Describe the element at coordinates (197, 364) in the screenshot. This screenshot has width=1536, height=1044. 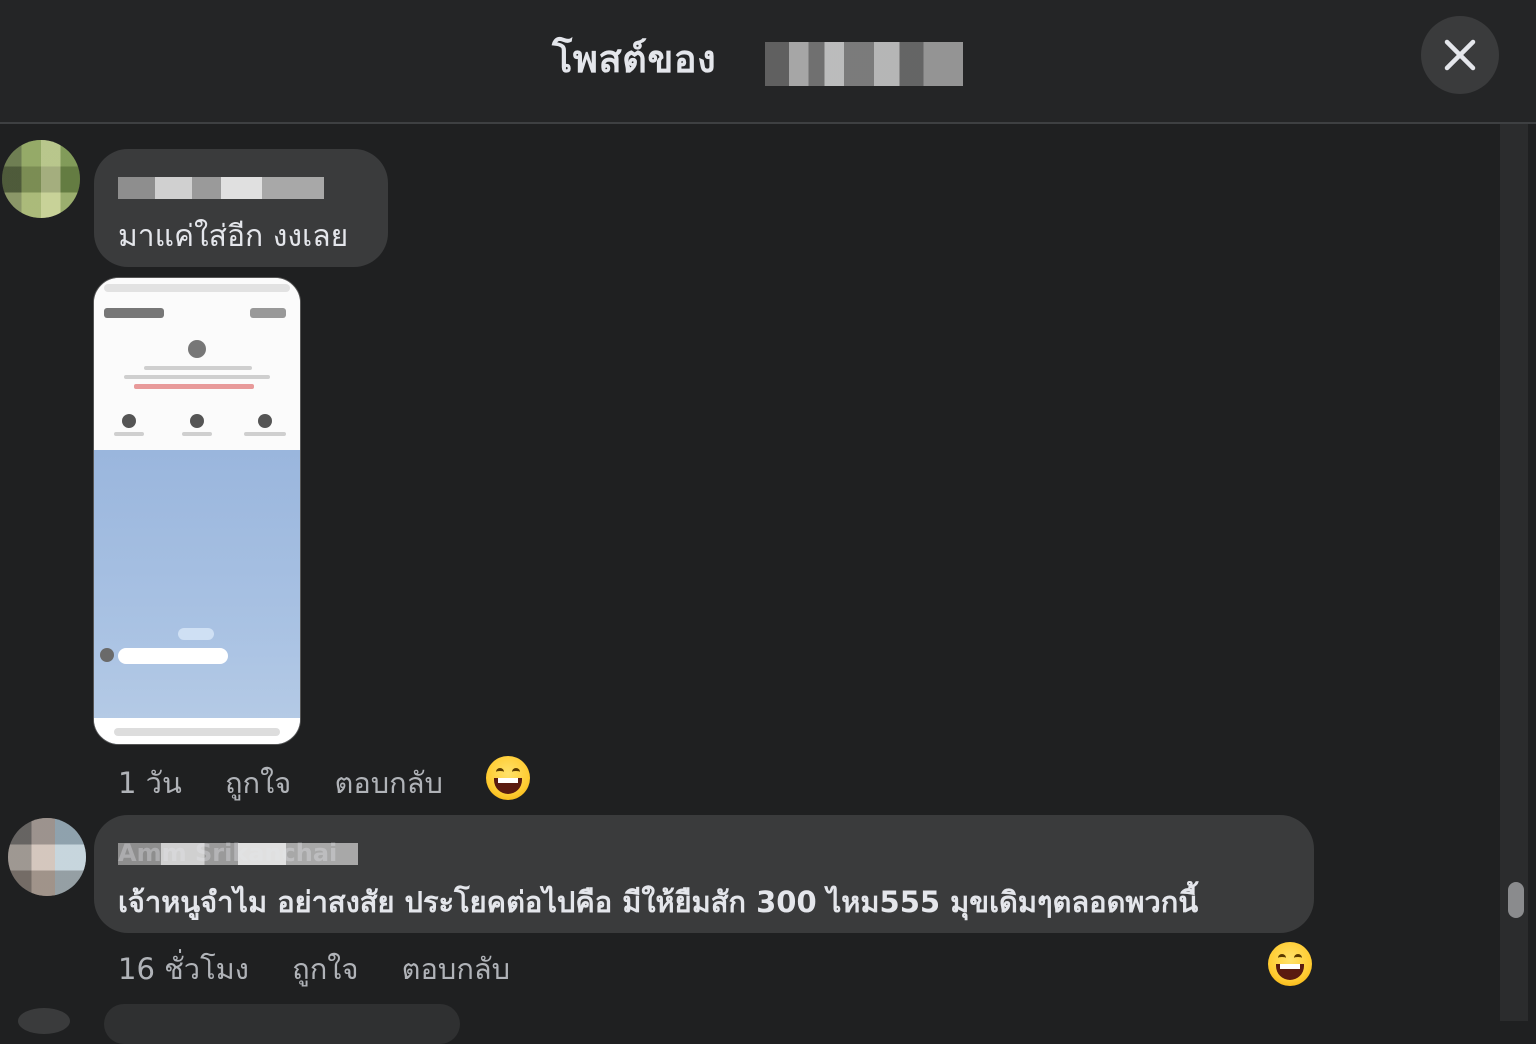
I see `screenshot-top` at that location.